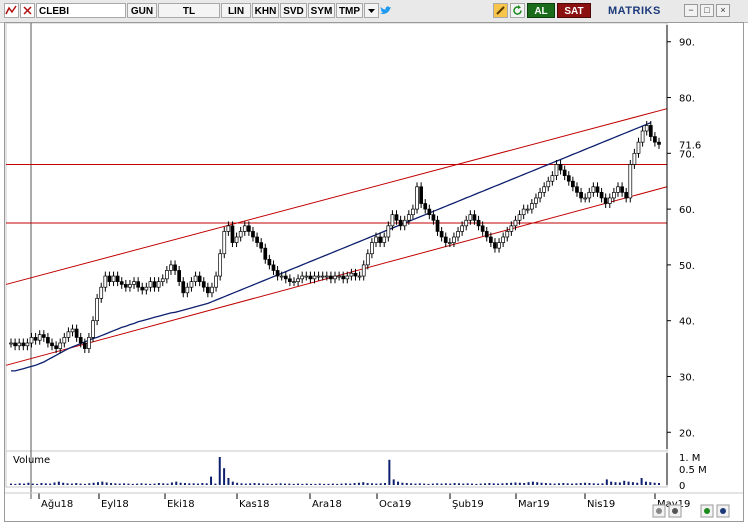  What do you see at coordinates (115, 504) in the screenshot?
I see `date-label: Eyl18` at bounding box center [115, 504].